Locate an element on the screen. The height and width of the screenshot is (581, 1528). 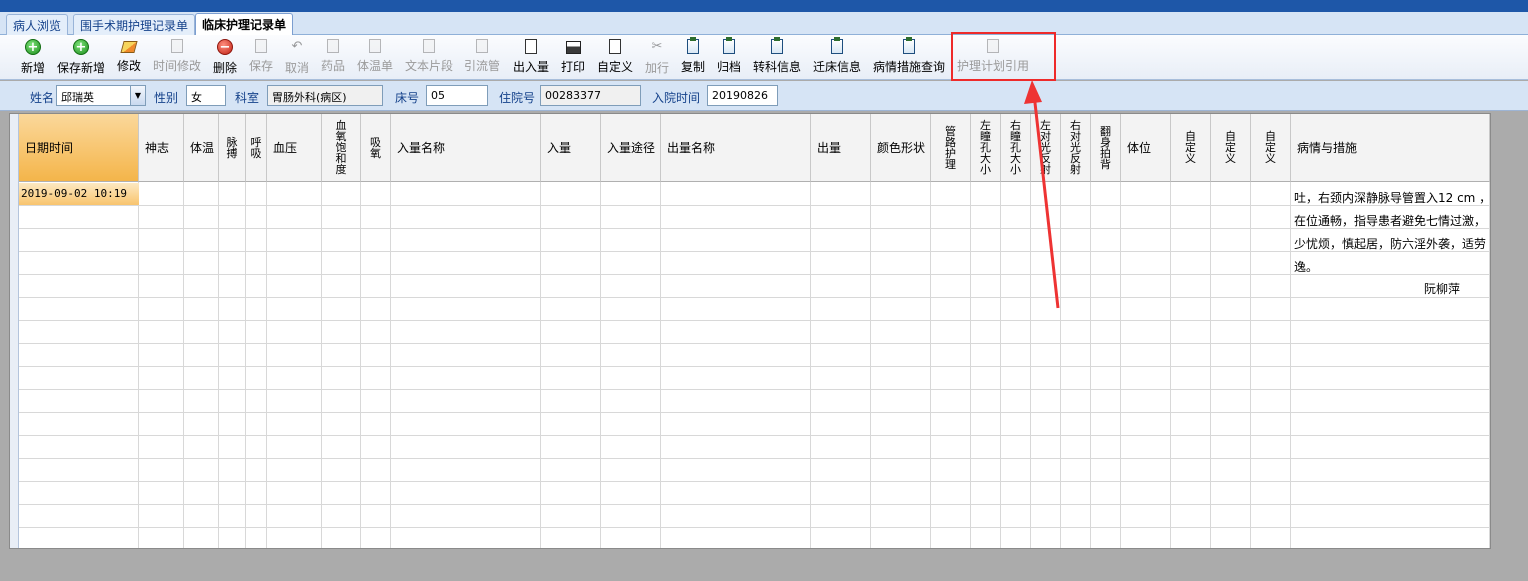
column-header-color-shape: 颜色形状 is located at coordinates (901, 148).